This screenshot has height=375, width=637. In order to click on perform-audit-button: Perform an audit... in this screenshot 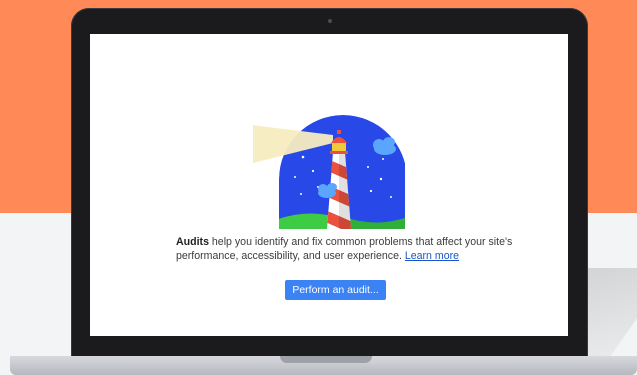, I will do `click(335, 290)`.